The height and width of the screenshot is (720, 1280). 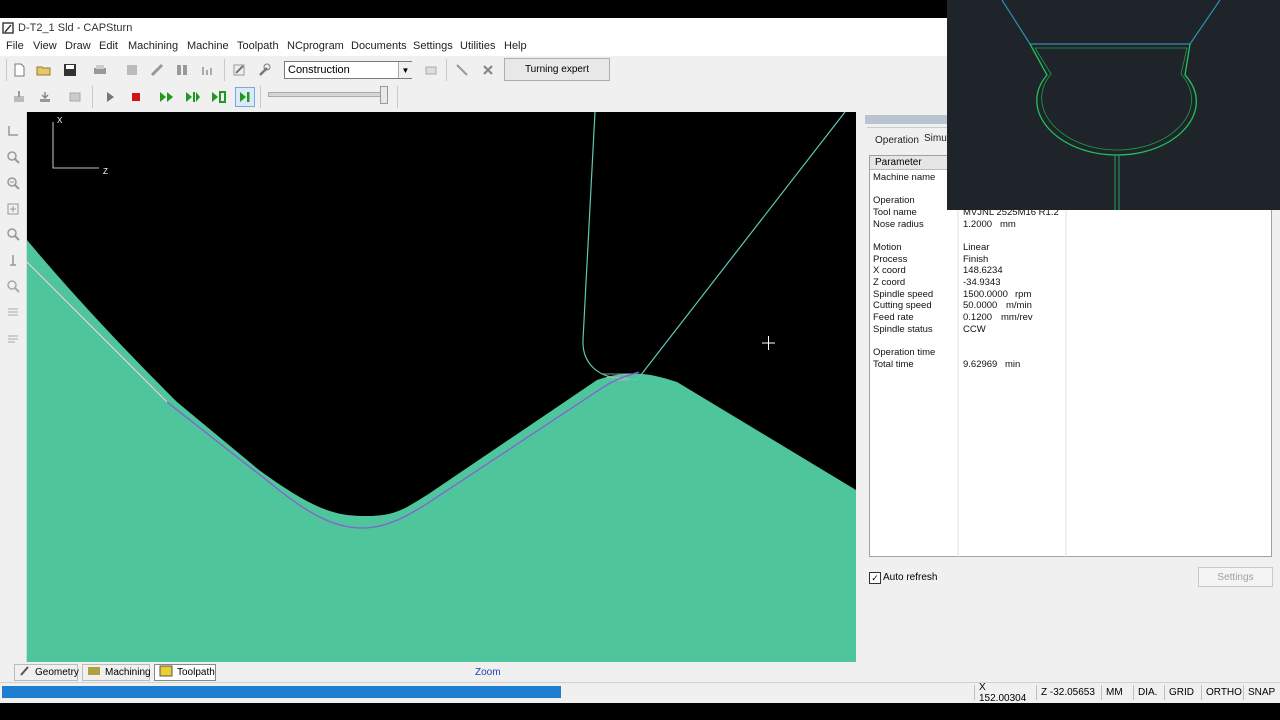 What do you see at coordinates (980, 305) in the screenshot?
I see `row-value-cutting-speed: 50.0000` at bounding box center [980, 305].